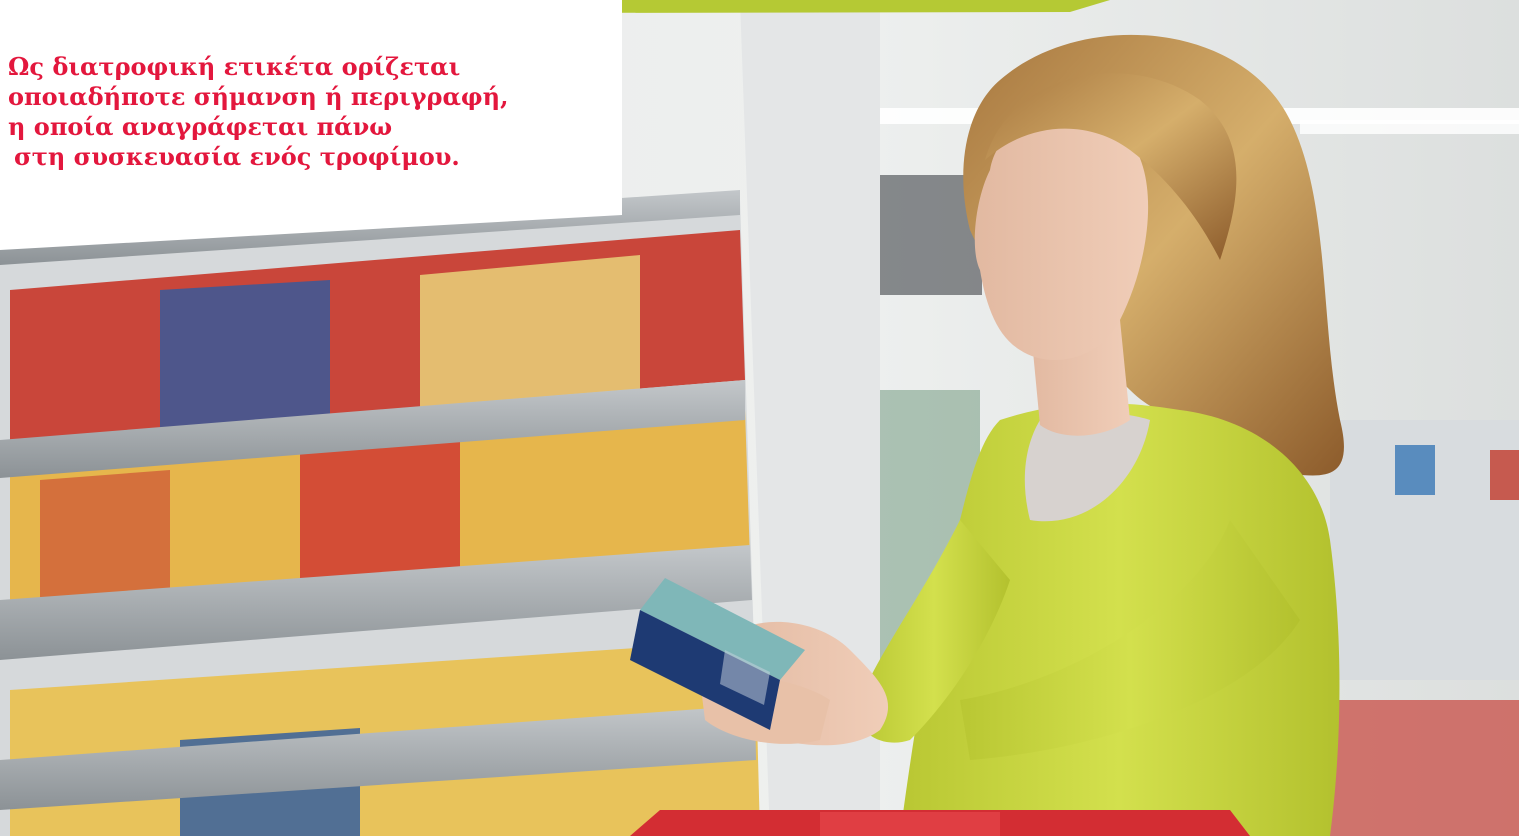 The width and height of the screenshot is (1519, 836). Describe the element at coordinates (1424, 768) in the screenshot. I see `background-freezer` at that location.